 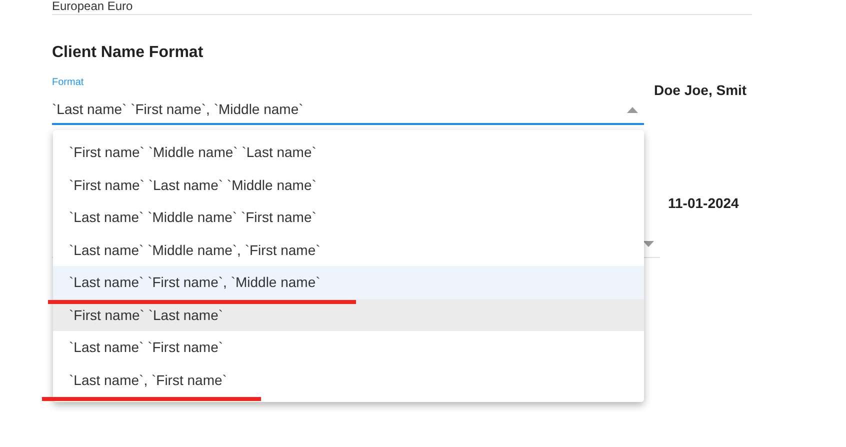 What do you see at coordinates (348, 250) in the screenshot?
I see `menu-option: `Last name` `Middle name`, `First name`` at bounding box center [348, 250].